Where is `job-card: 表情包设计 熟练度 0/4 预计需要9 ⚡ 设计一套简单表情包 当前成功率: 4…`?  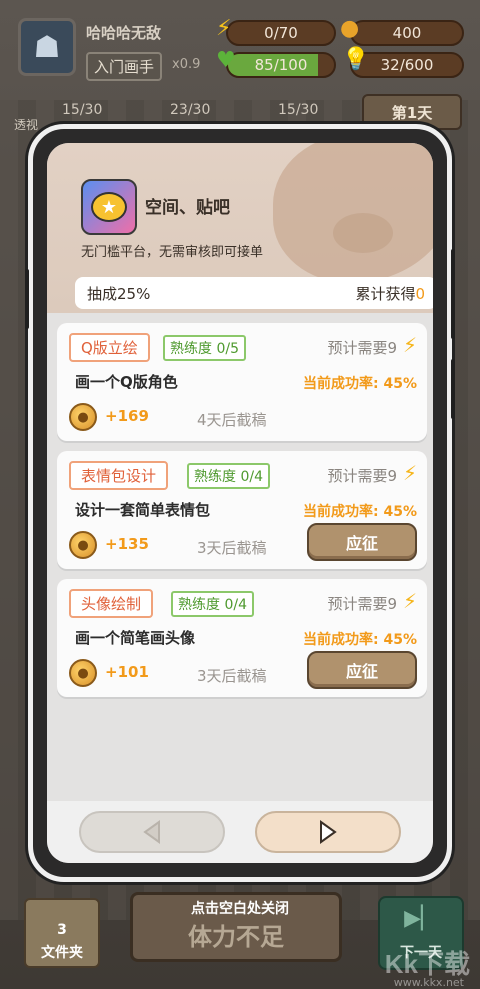
job-card: 表情包设计 熟练度 0/4 预计需要9 ⚡ 设计一套简单表情包 当前成功率: 4… is located at coordinates (242, 510).